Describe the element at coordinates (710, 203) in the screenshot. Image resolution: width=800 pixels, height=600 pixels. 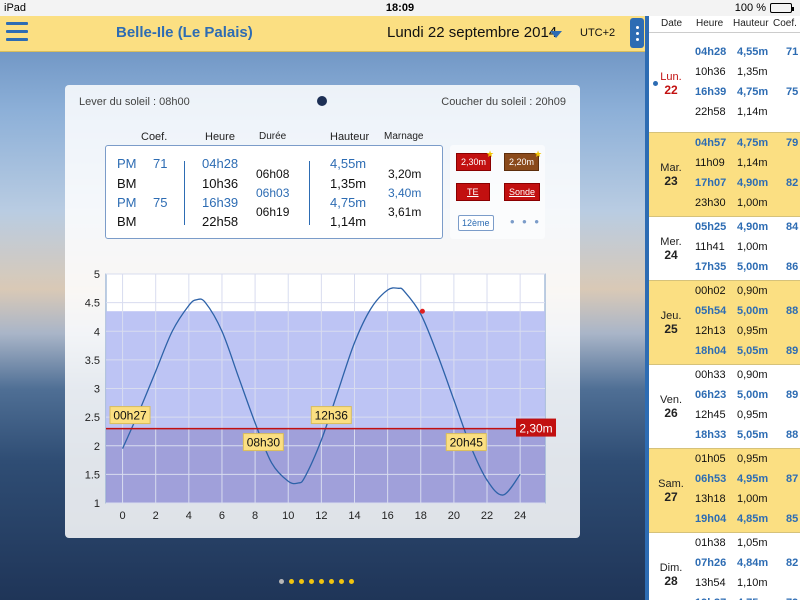
I see `tide-time: 23h30` at that location.